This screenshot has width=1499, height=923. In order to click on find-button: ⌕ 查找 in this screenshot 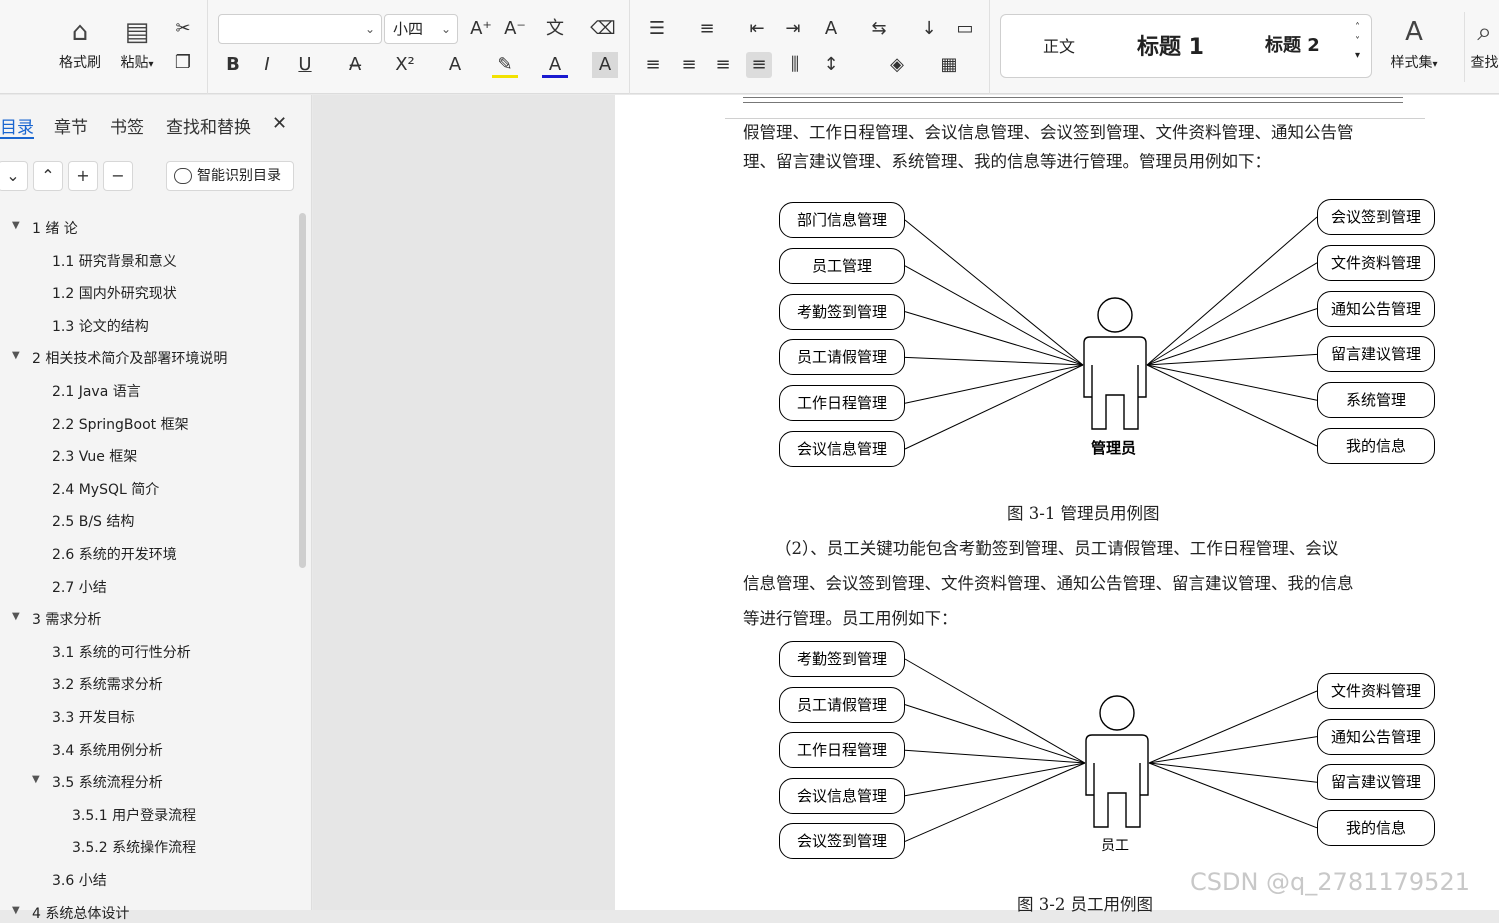, I will do `click(1481, 47)`.